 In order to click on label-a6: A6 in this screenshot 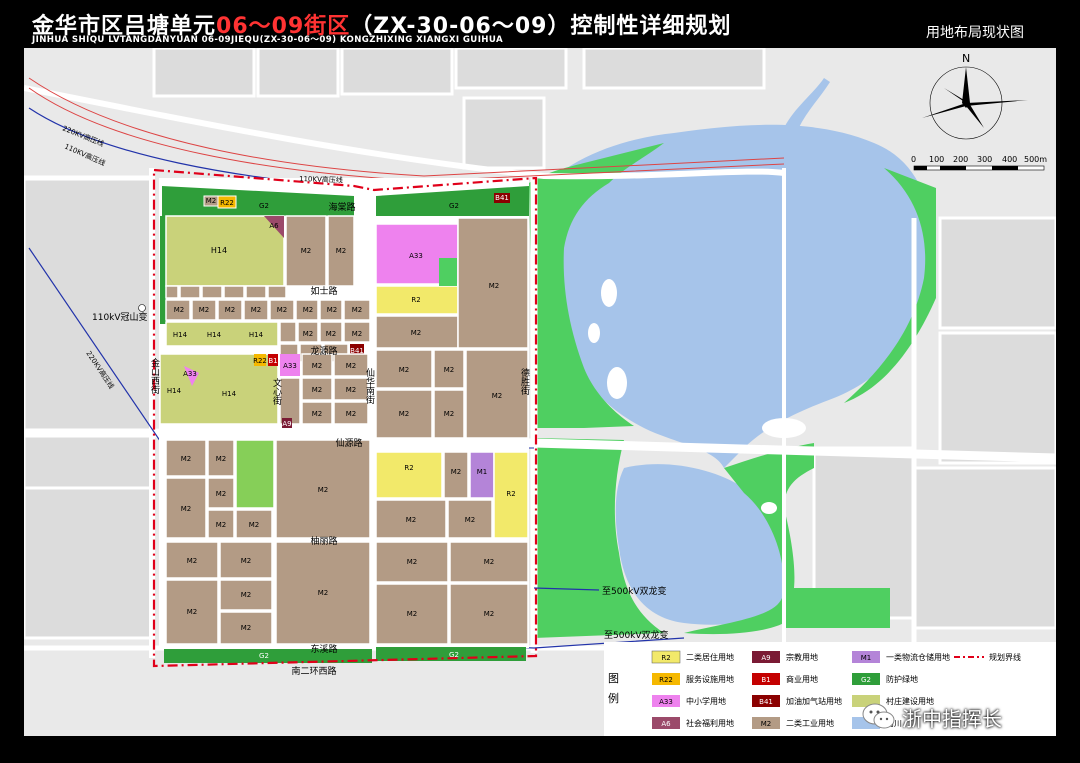, I will do `click(274, 226)`.